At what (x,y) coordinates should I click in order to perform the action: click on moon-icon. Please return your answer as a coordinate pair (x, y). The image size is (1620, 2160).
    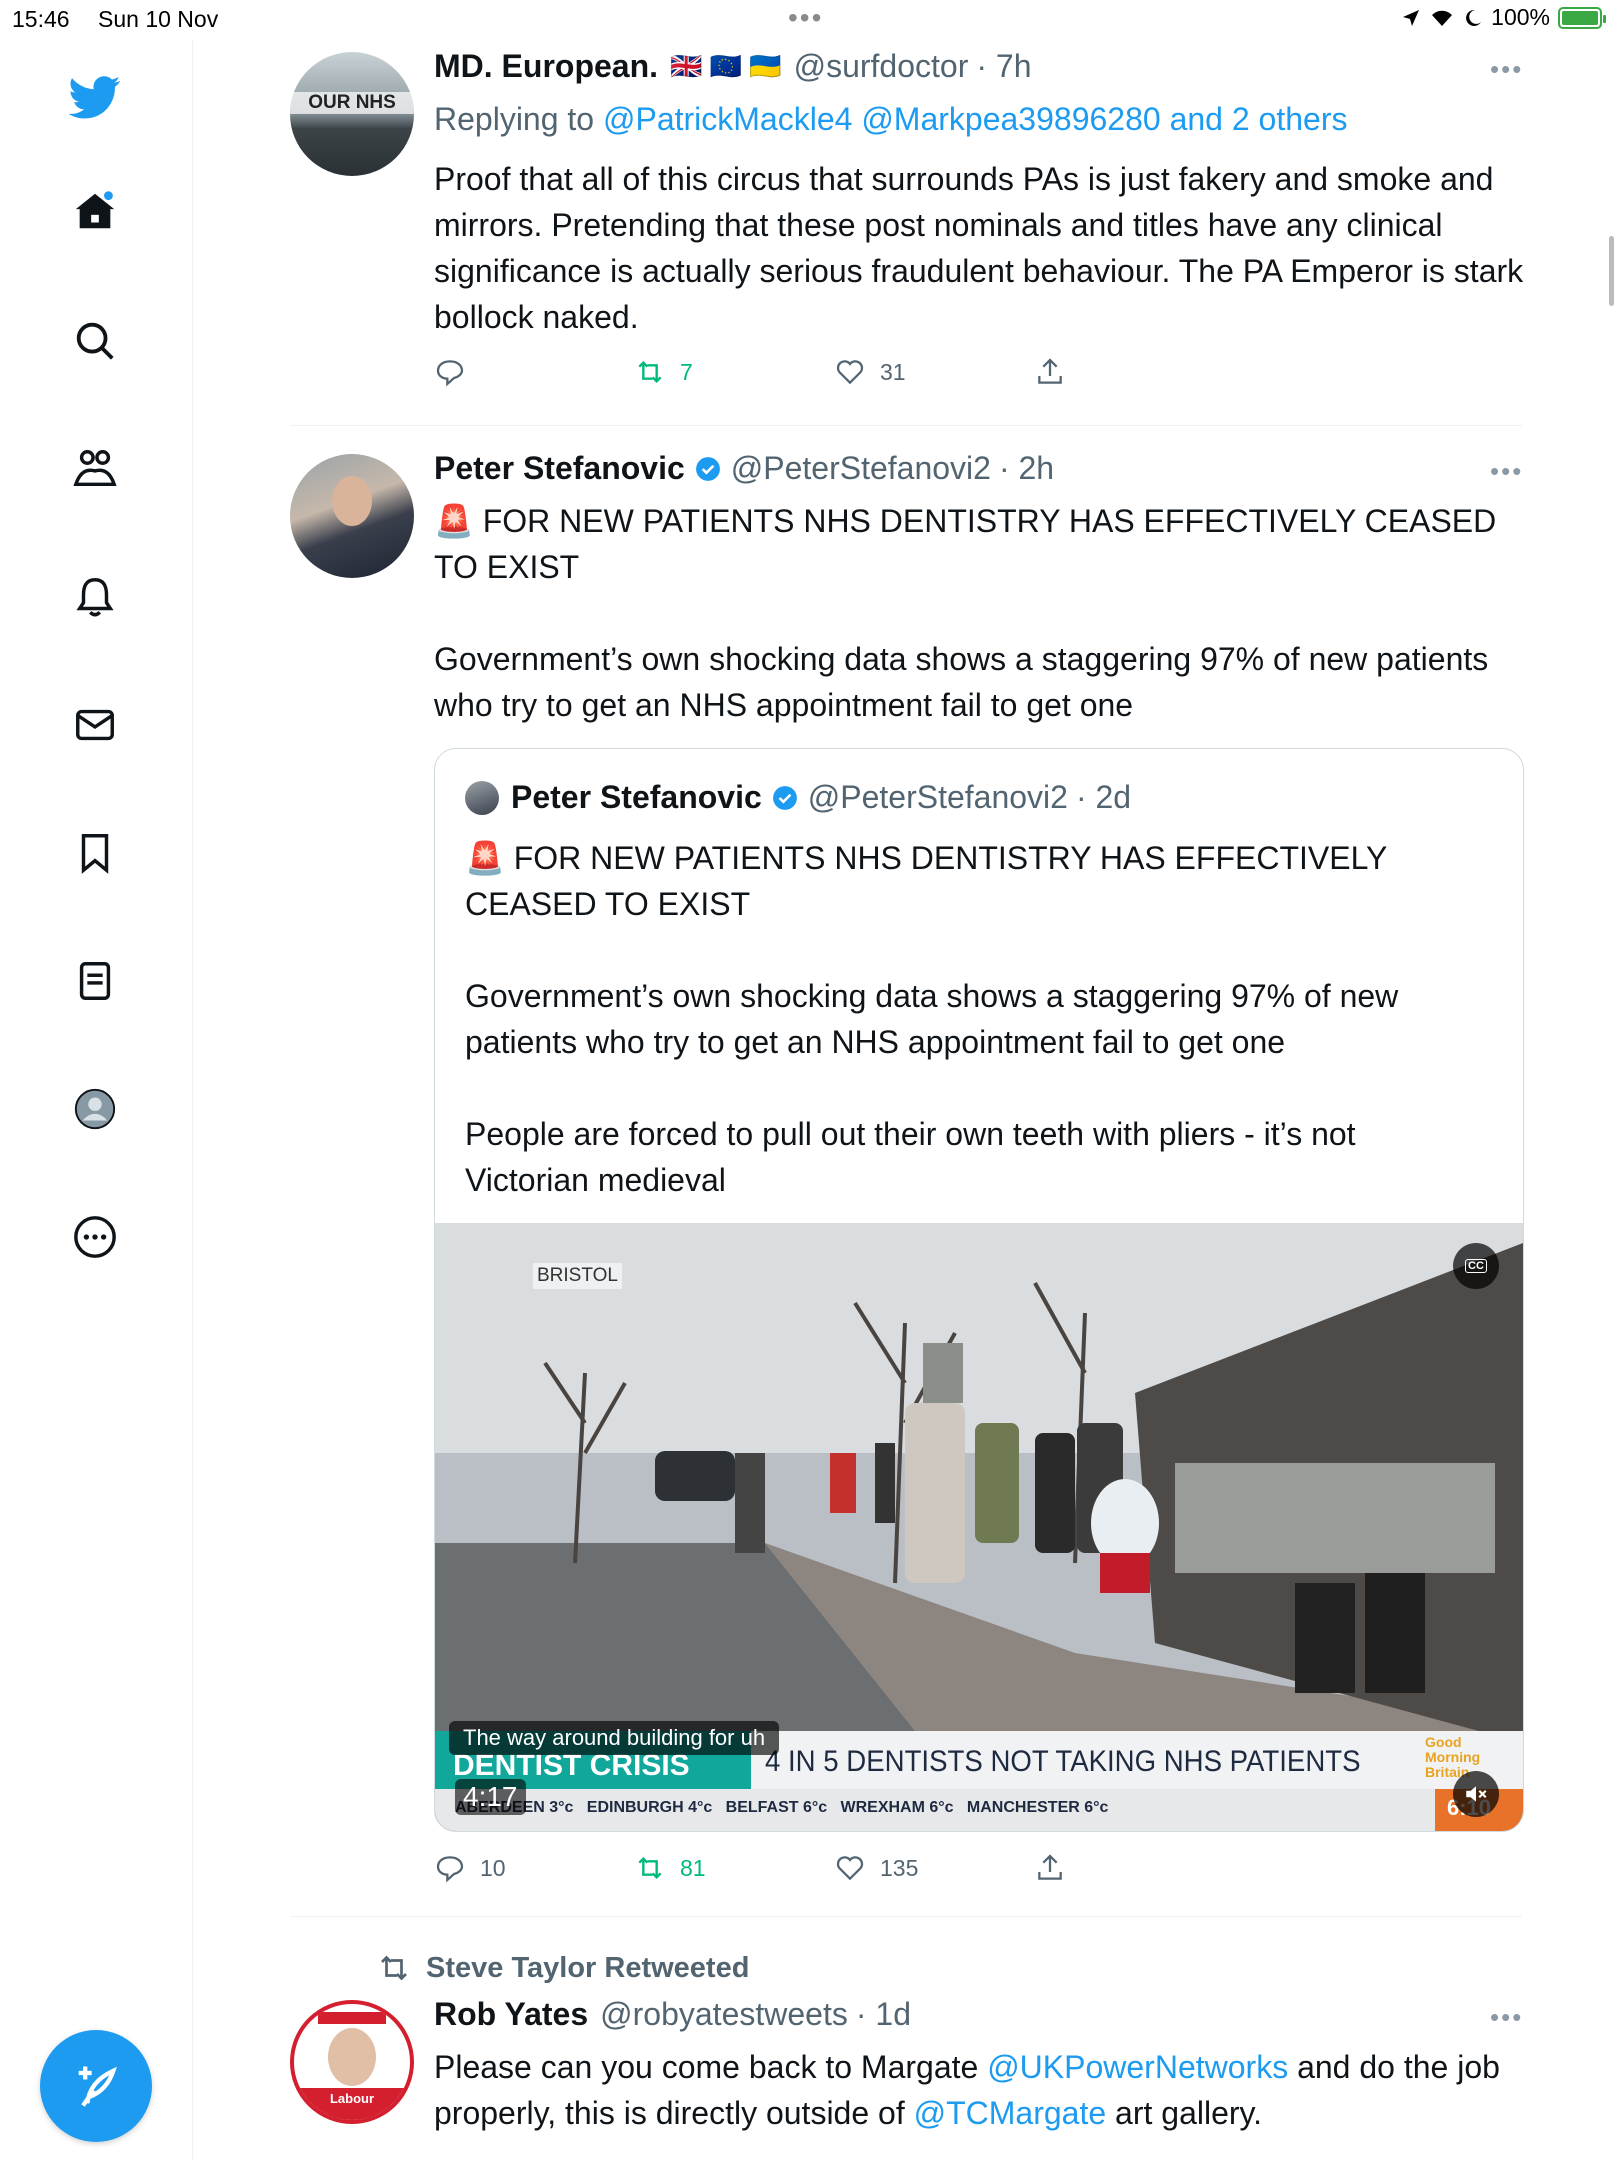
    Looking at the image, I should click on (1474, 17).